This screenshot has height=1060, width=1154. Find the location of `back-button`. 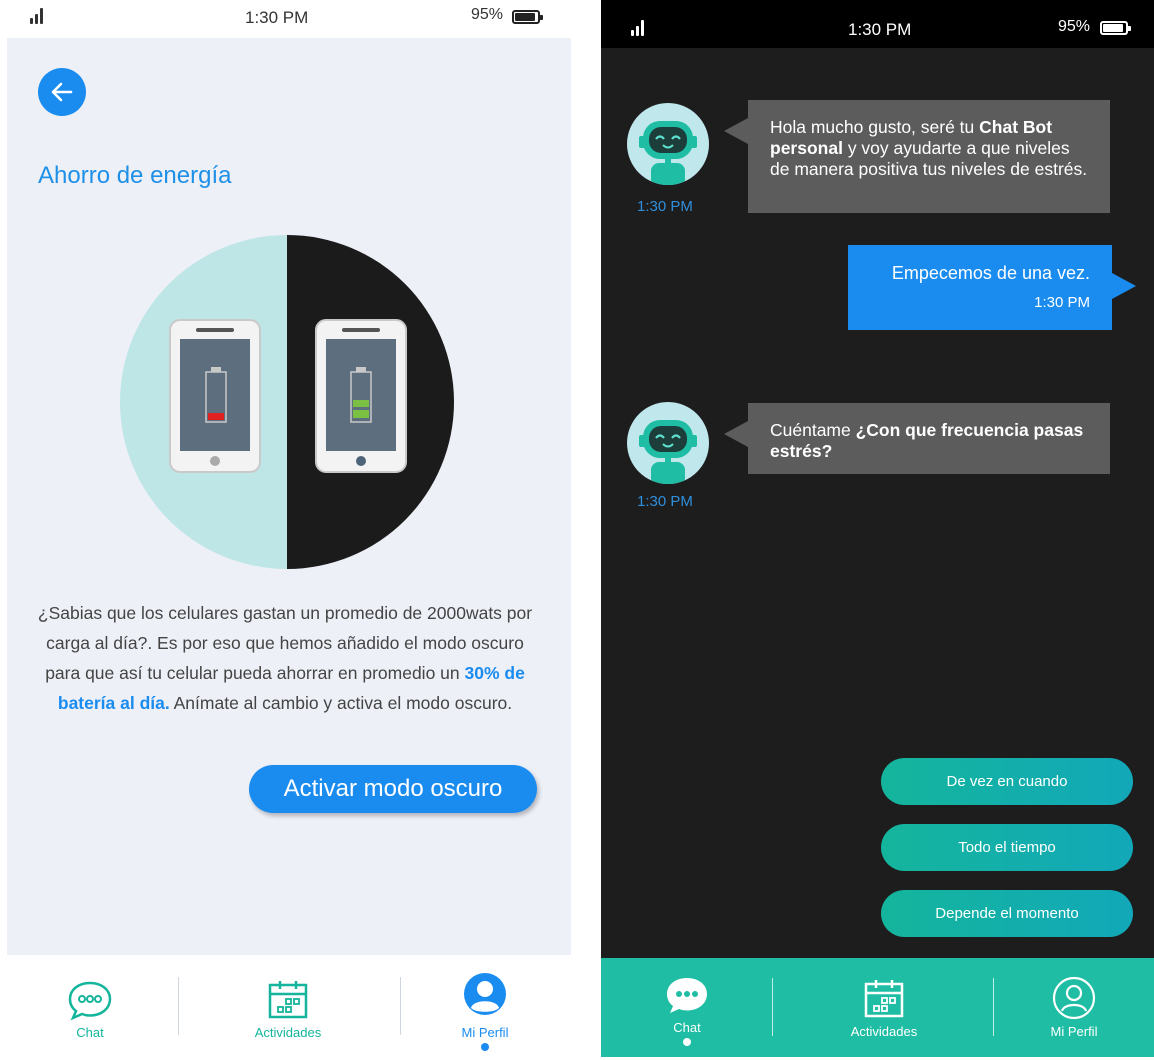

back-button is located at coordinates (62, 92).